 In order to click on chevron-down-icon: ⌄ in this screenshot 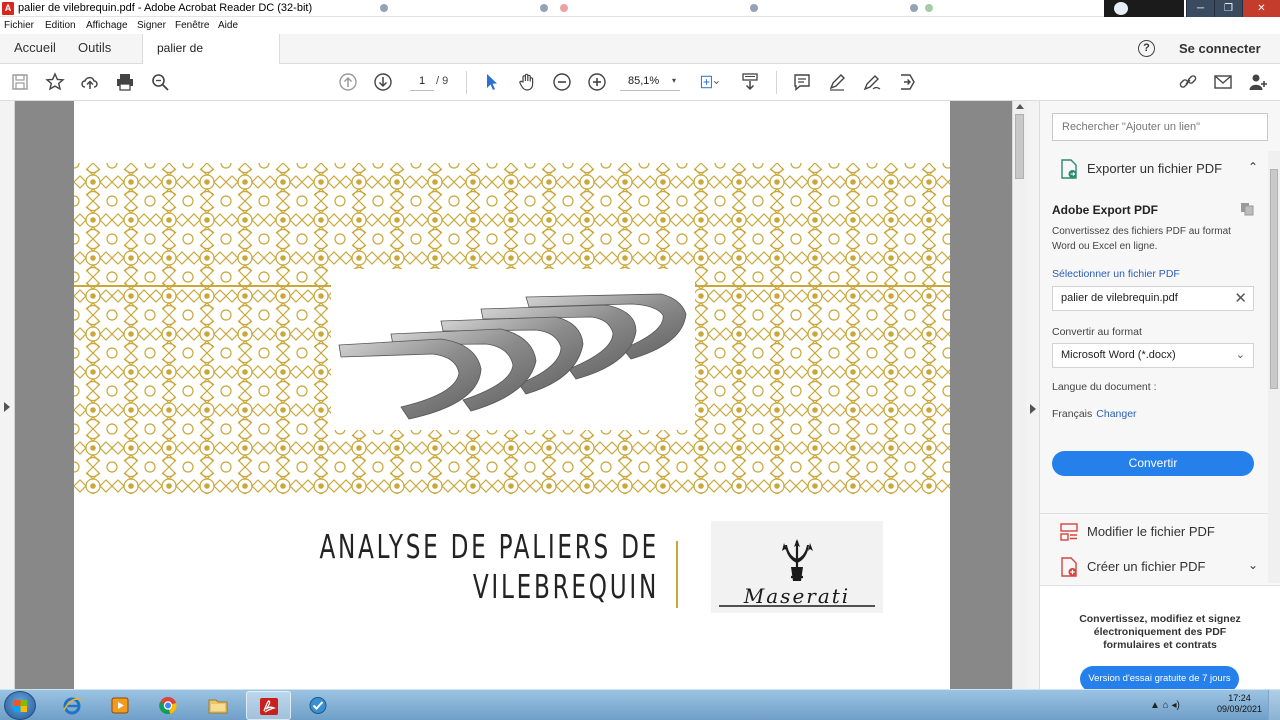, I will do `click(1240, 355)`.